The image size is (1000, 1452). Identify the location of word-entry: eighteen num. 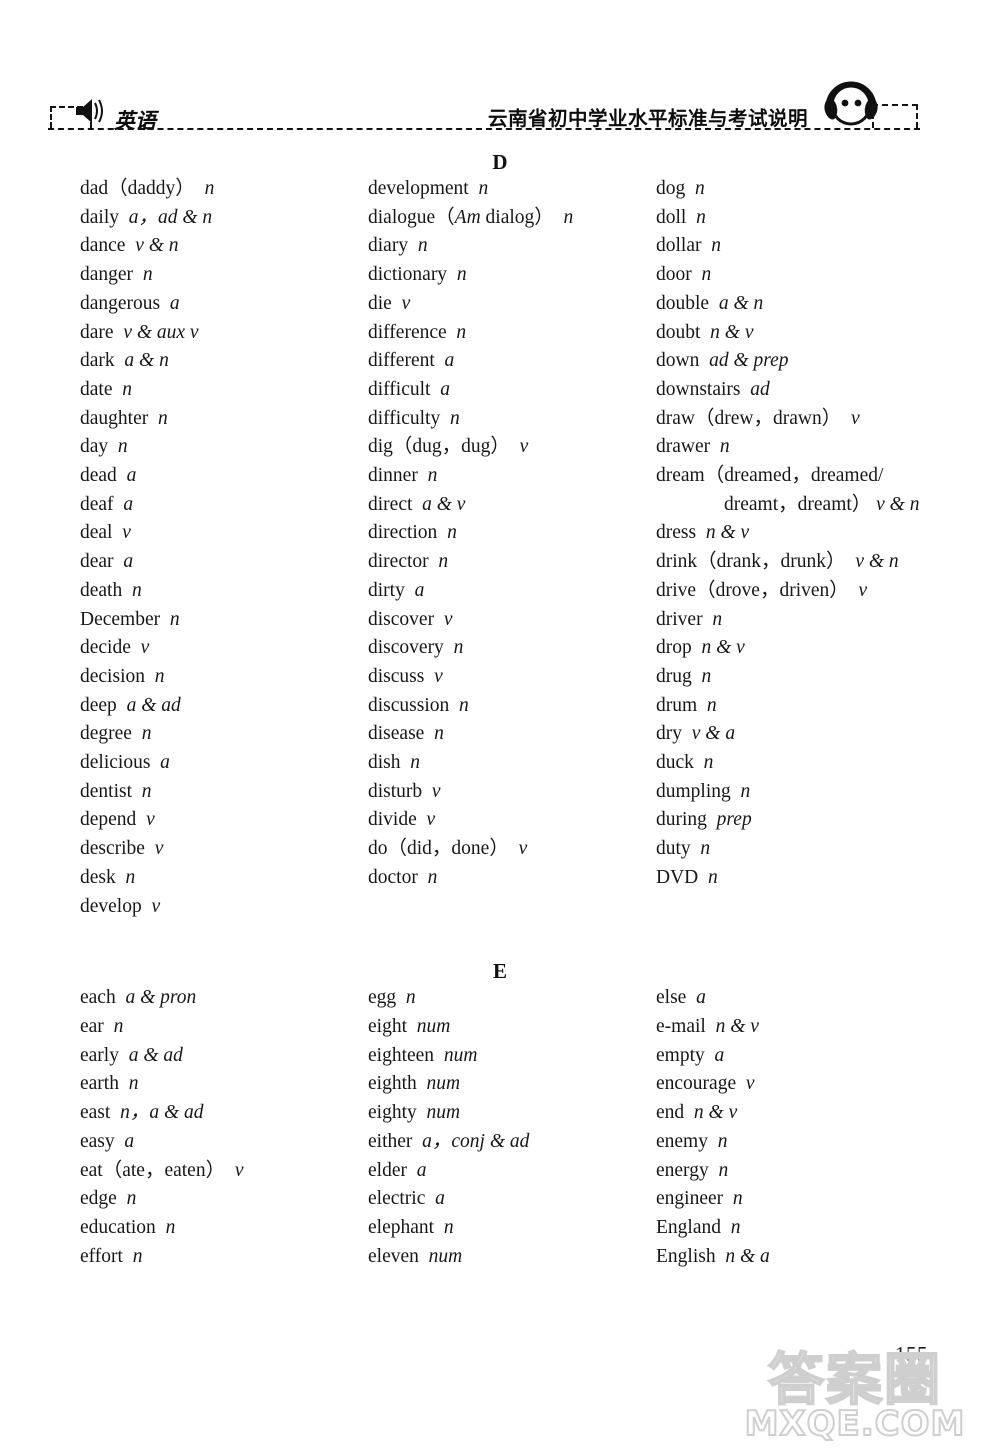
(512, 1056).